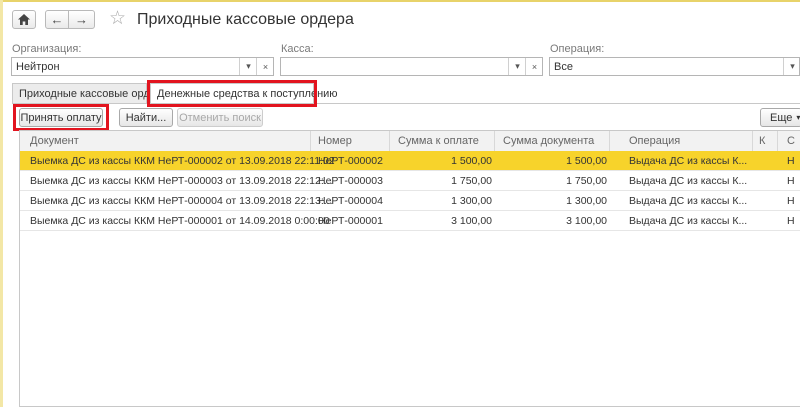 Image resolution: width=800 pixels, height=407 pixels. What do you see at coordinates (577, 49) in the screenshot?
I see `operation-label: Операция:` at bounding box center [577, 49].